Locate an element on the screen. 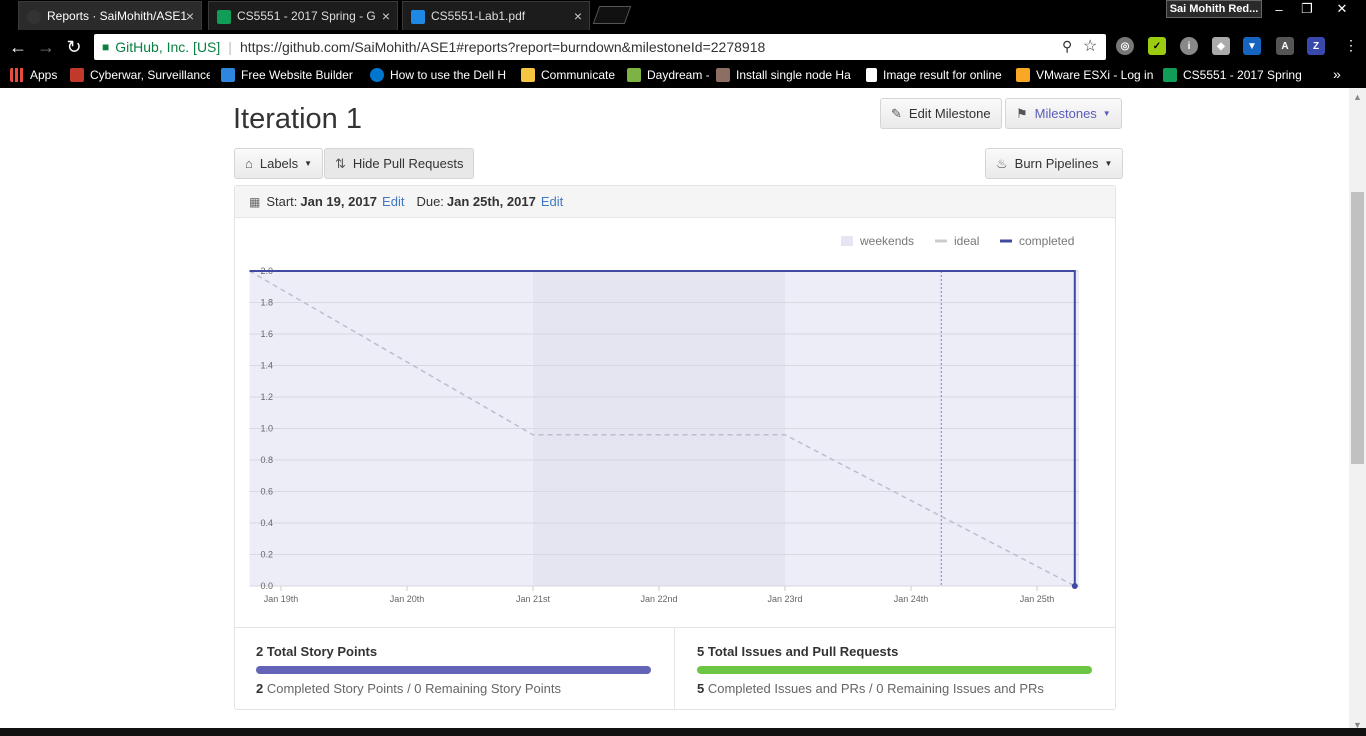 The image size is (1366, 736). wix-icon is located at coordinates (228, 75).